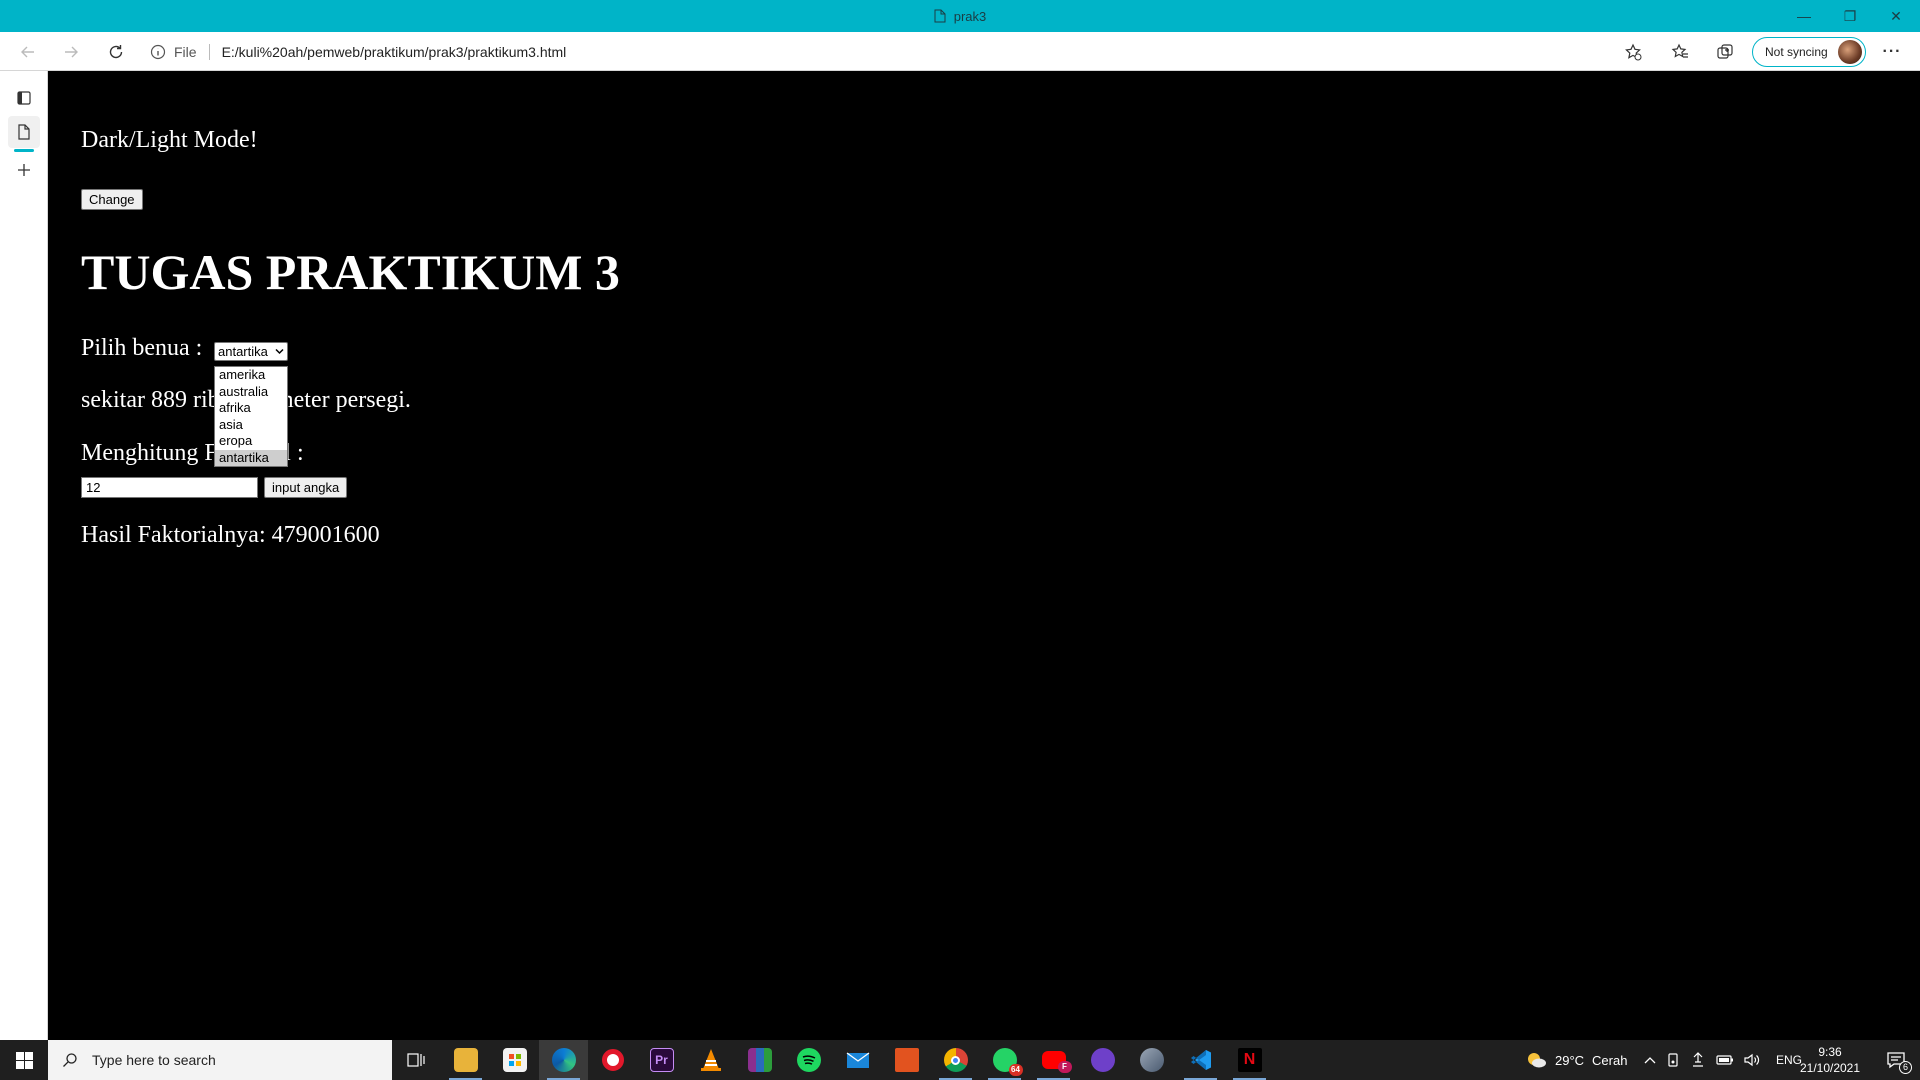  What do you see at coordinates (70, 1060) in the screenshot?
I see `search-icon` at bounding box center [70, 1060].